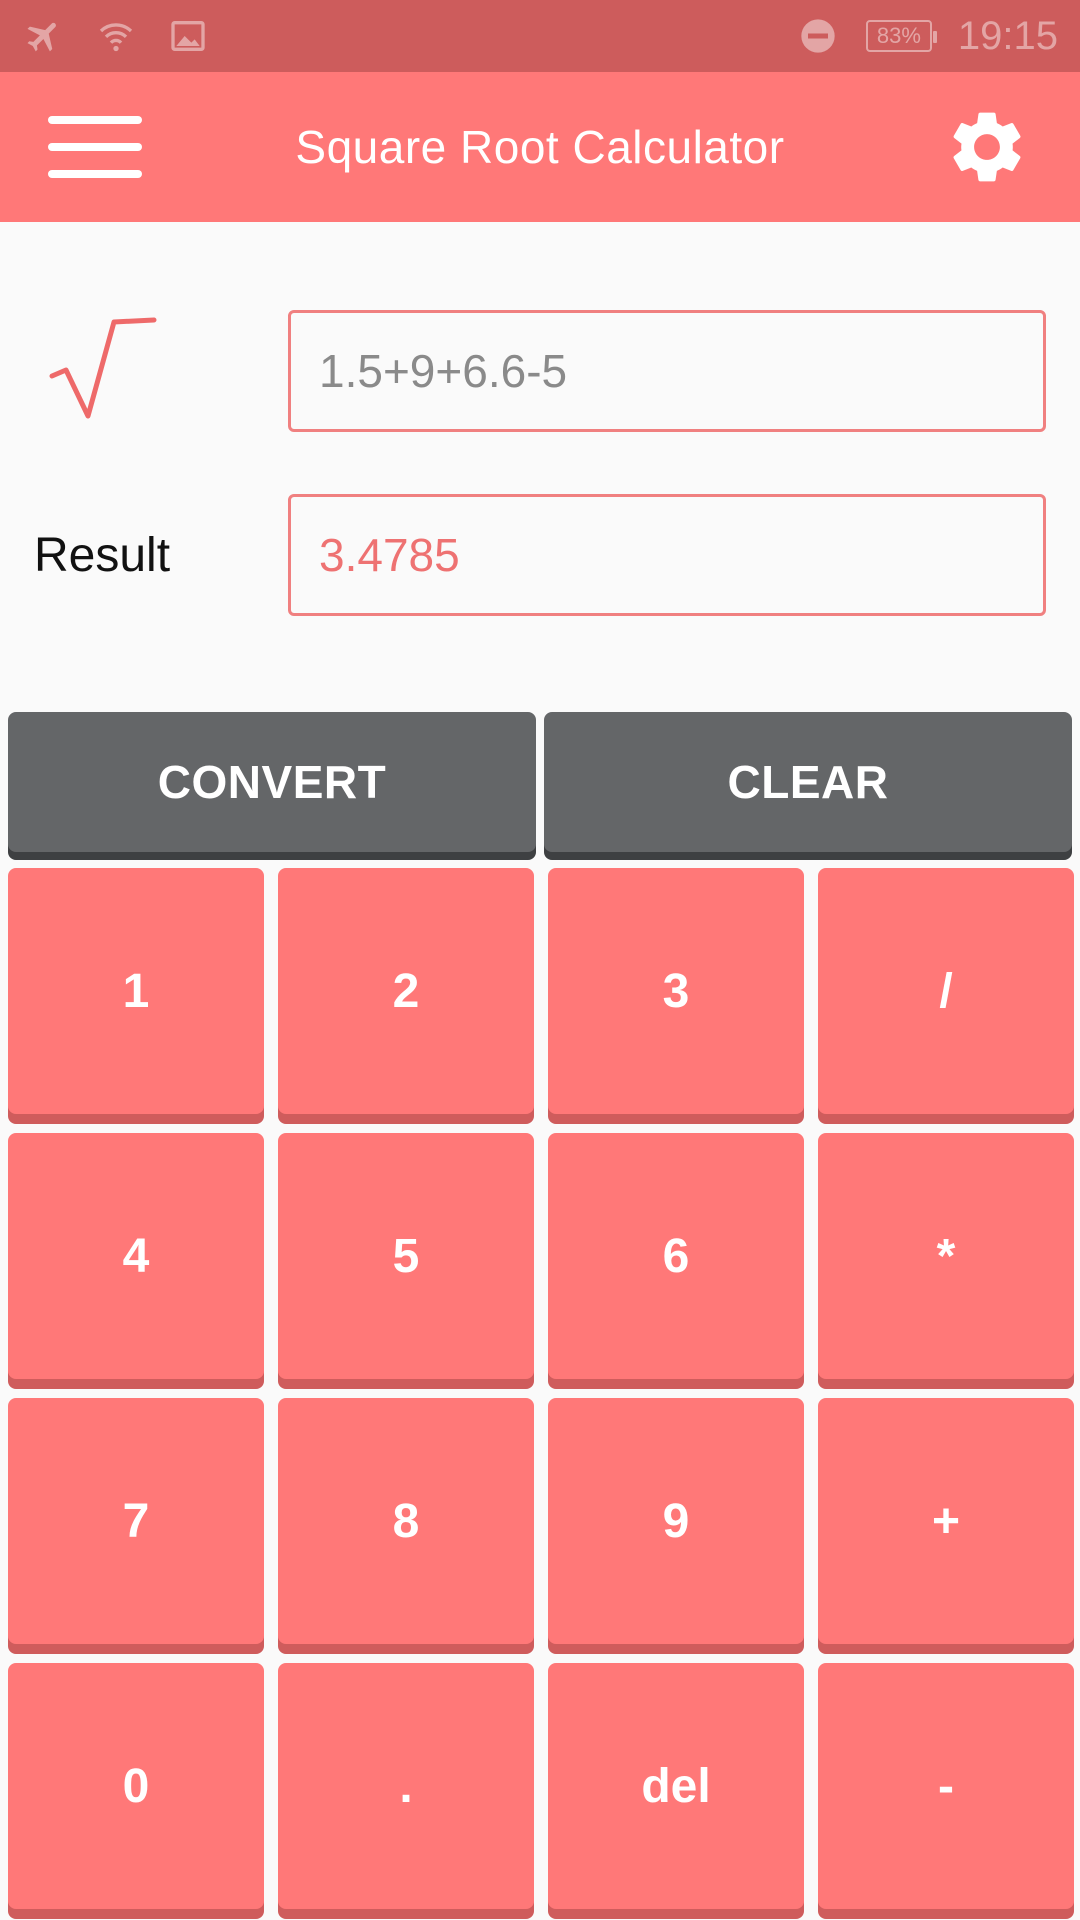 The width and height of the screenshot is (1080, 1920). I want to click on key-decimal: ., so click(406, 1786).